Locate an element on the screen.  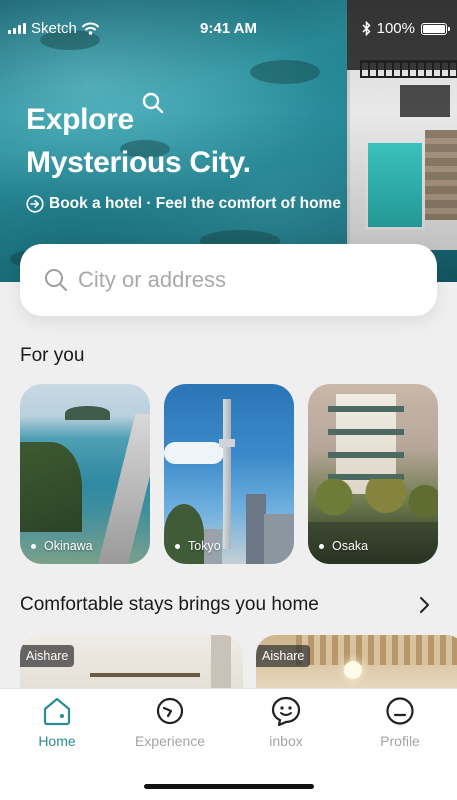
battery-icon is located at coordinates (435, 28).